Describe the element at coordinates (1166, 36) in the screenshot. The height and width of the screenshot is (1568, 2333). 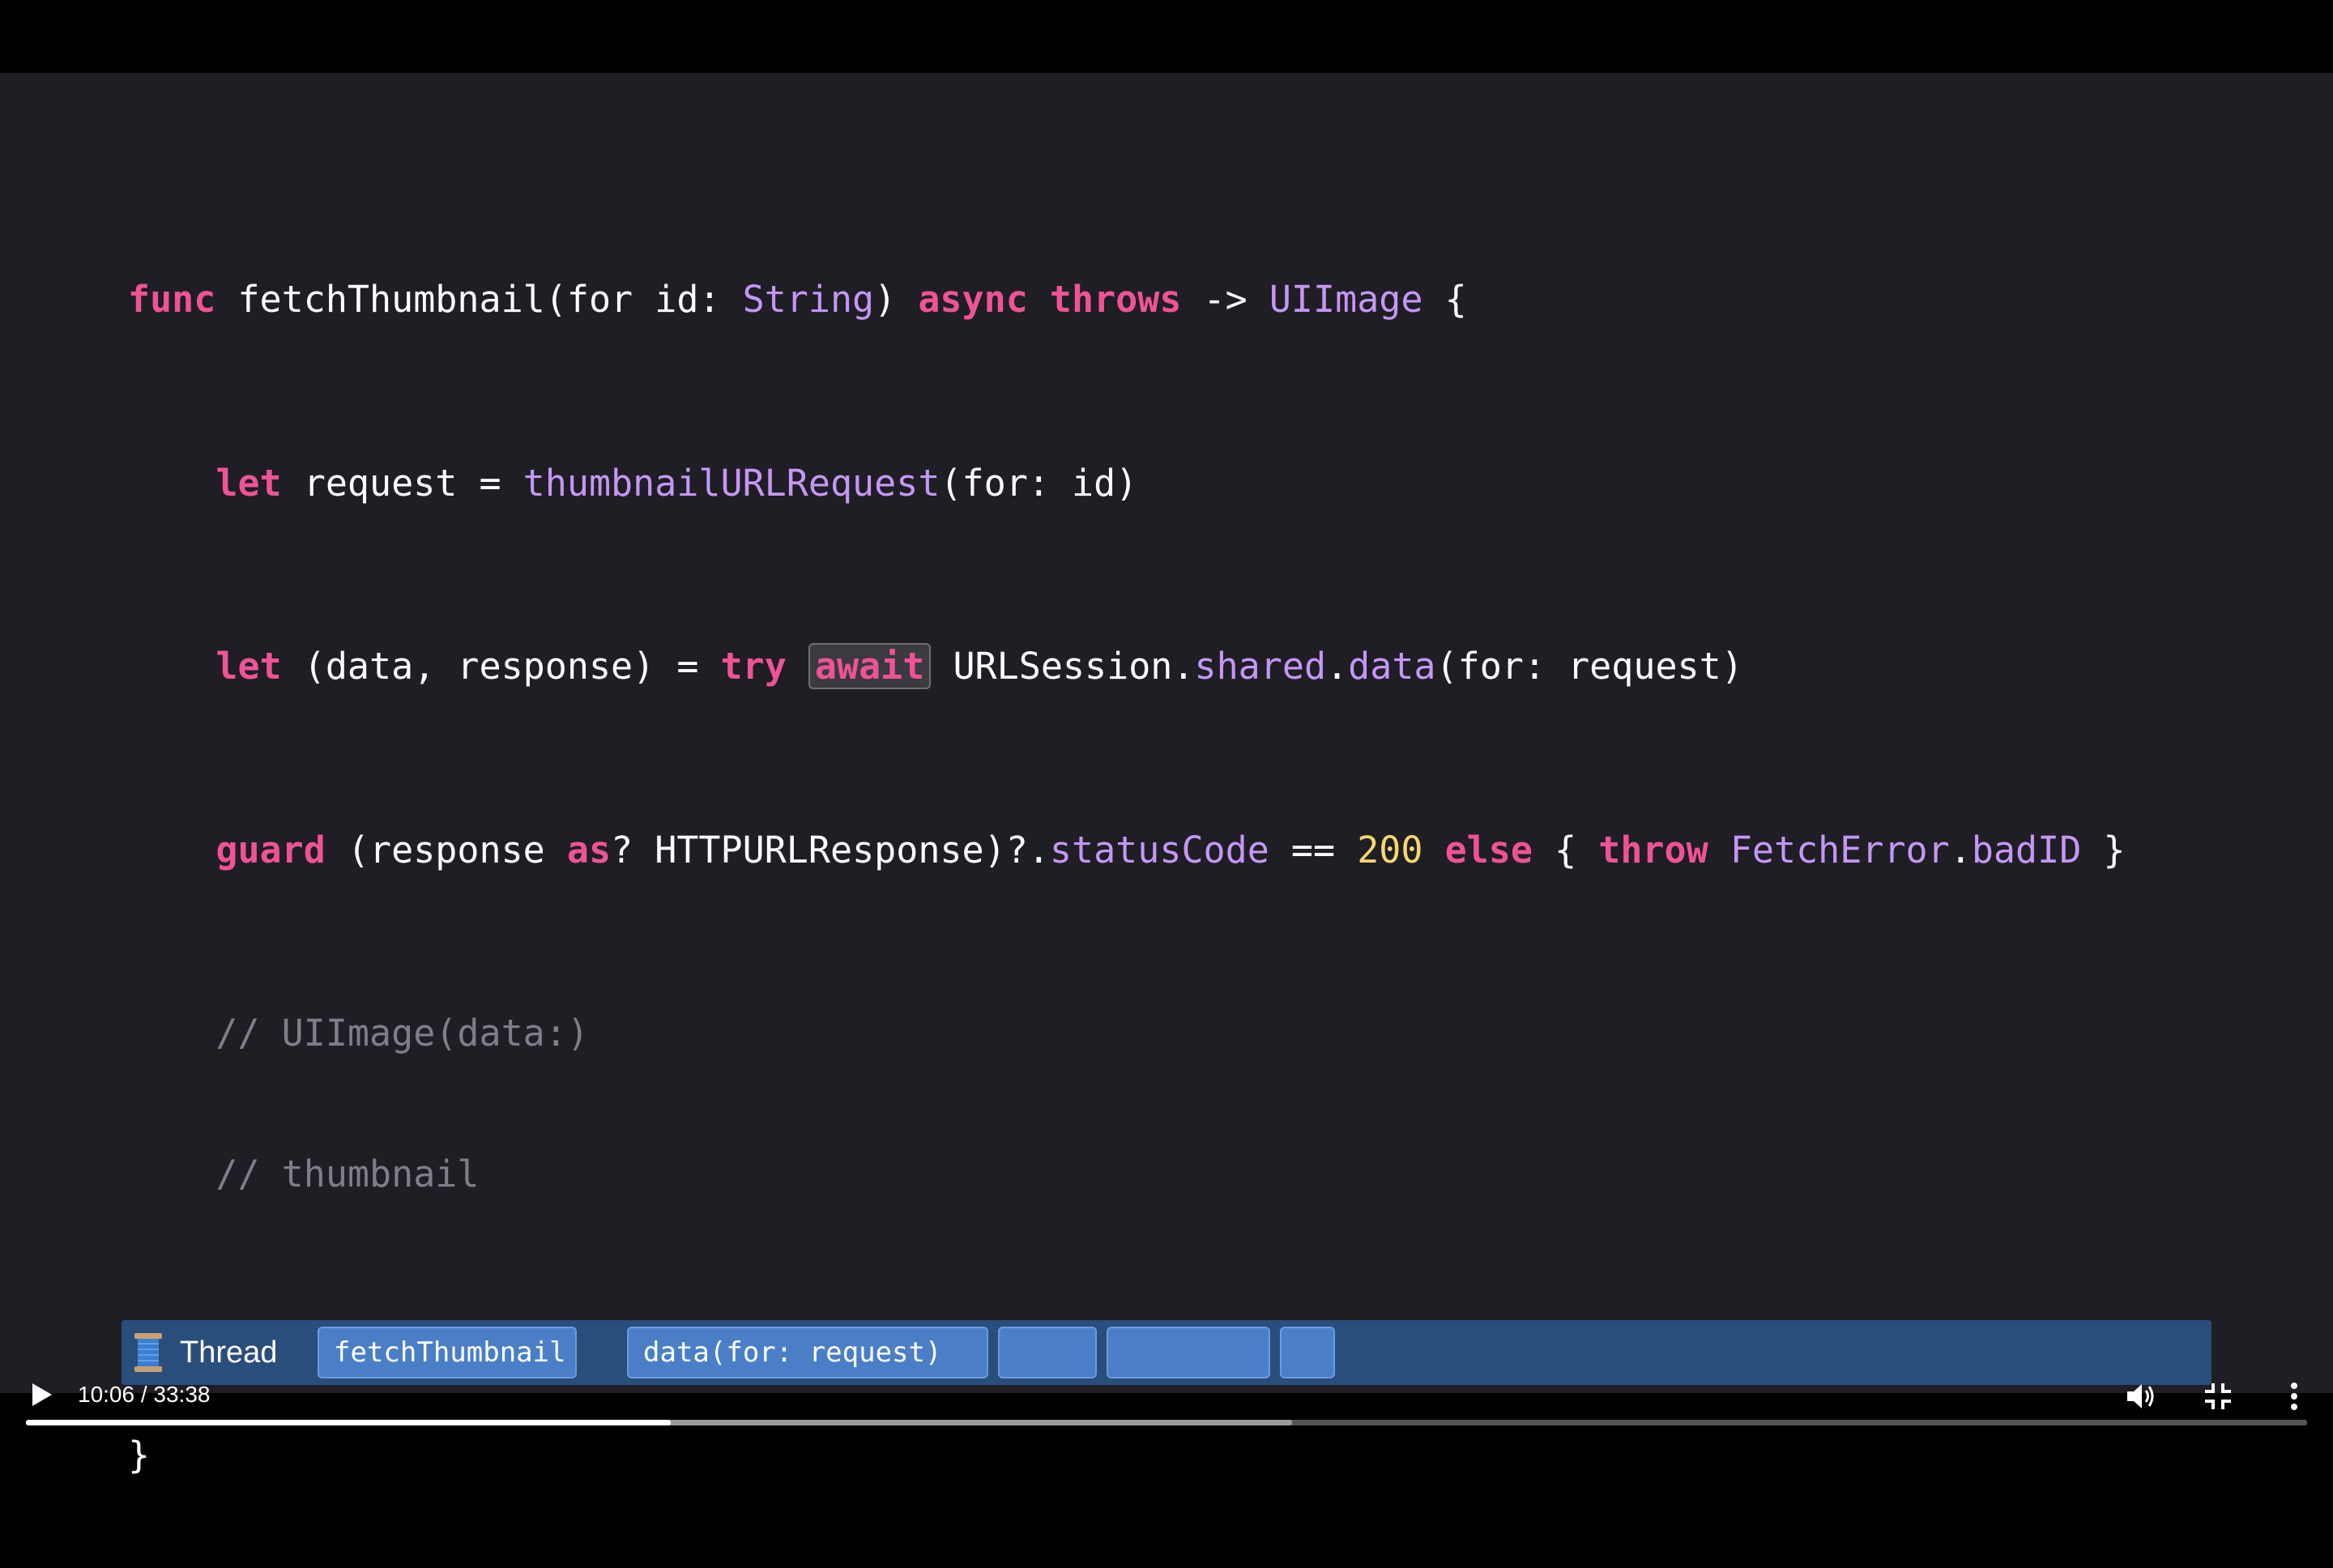
I see `top-letterbox` at that location.